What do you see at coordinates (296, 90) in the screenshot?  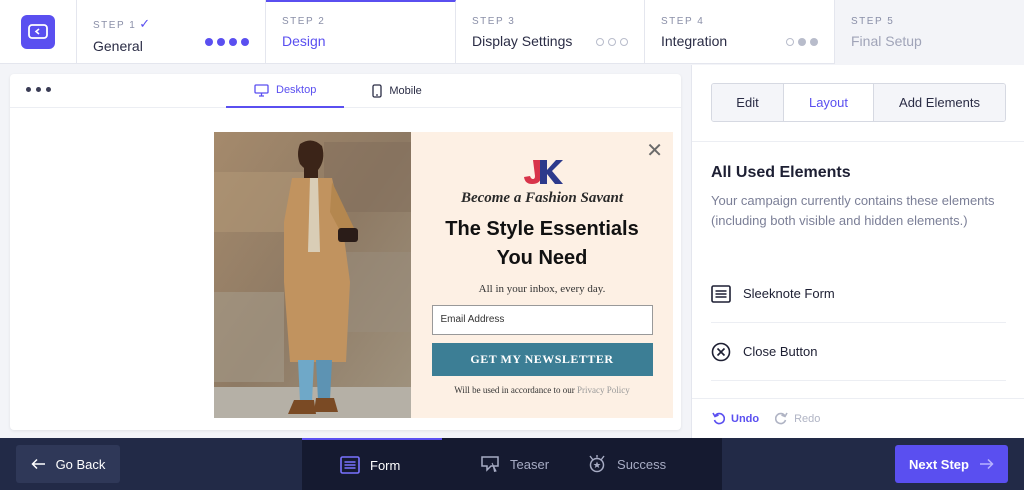 I see `tab-label: Desktop` at bounding box center [296, 90].